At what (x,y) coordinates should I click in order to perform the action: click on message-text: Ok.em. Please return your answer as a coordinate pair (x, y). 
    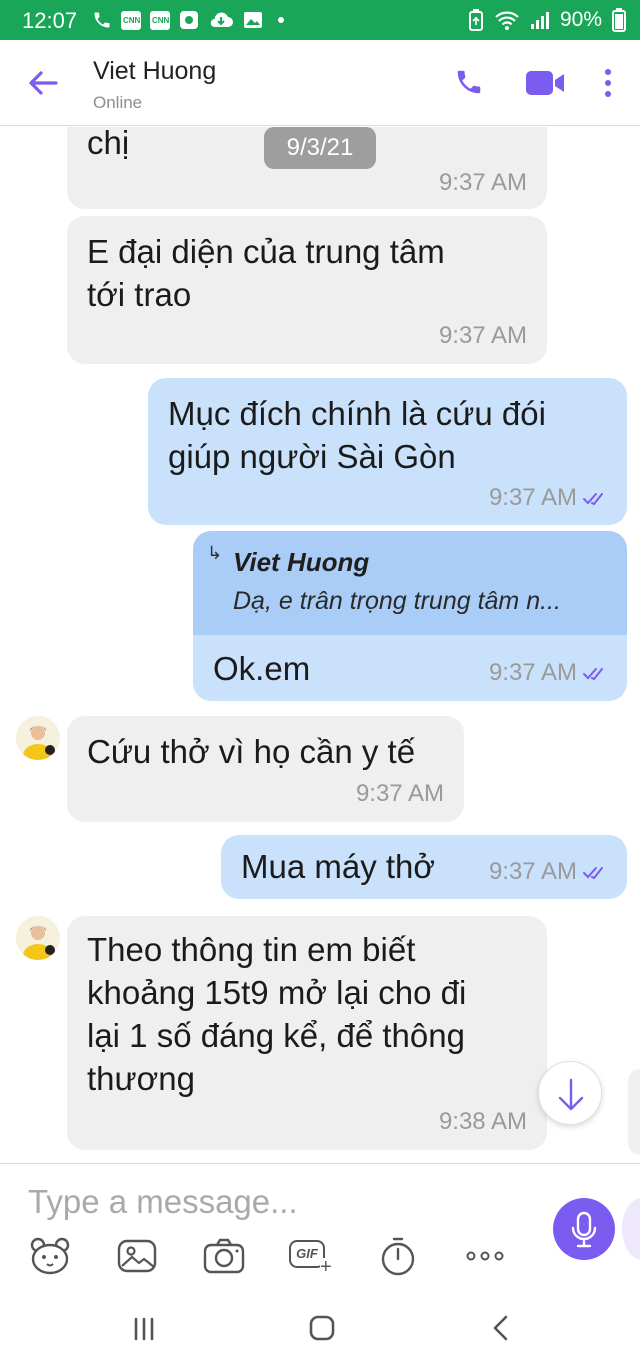
    Looking at the image, I should click on (262, 668).